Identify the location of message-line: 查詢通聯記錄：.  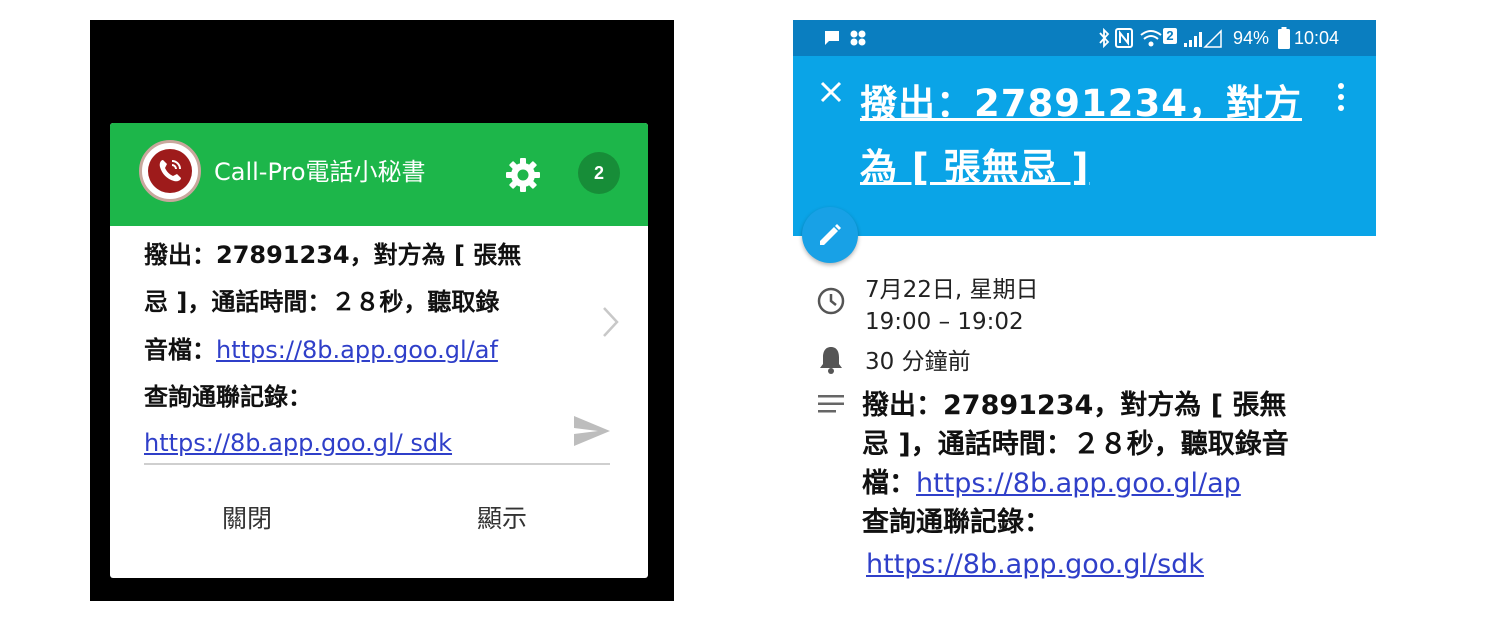
(228, 397).